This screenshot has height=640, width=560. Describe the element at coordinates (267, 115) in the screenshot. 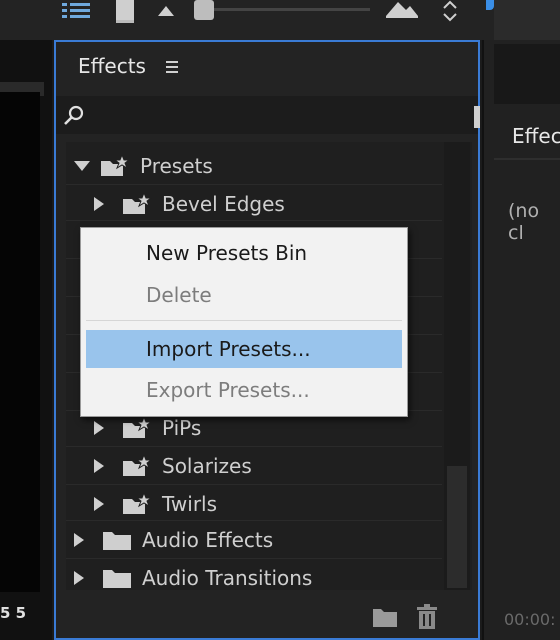

I see `effects-search-field` at that location.